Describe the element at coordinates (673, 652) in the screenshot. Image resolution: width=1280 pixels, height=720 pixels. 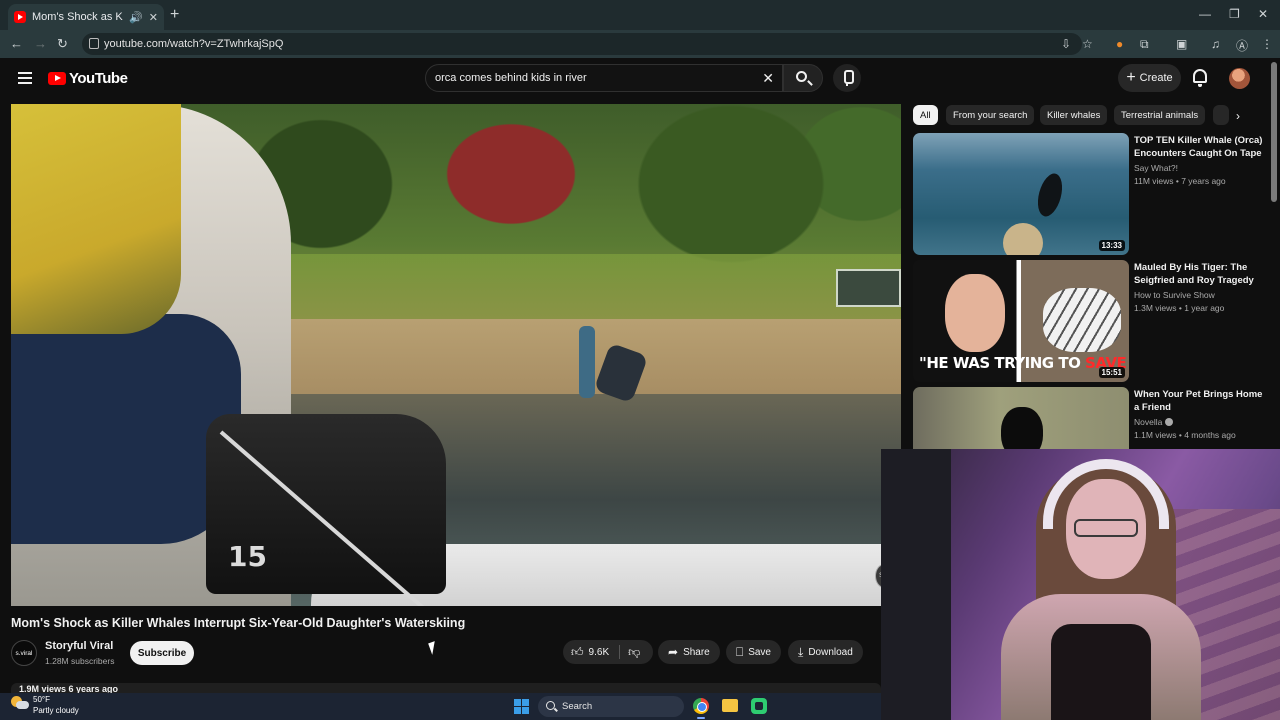
I see `share-arrow-icon: ➦` at that location.